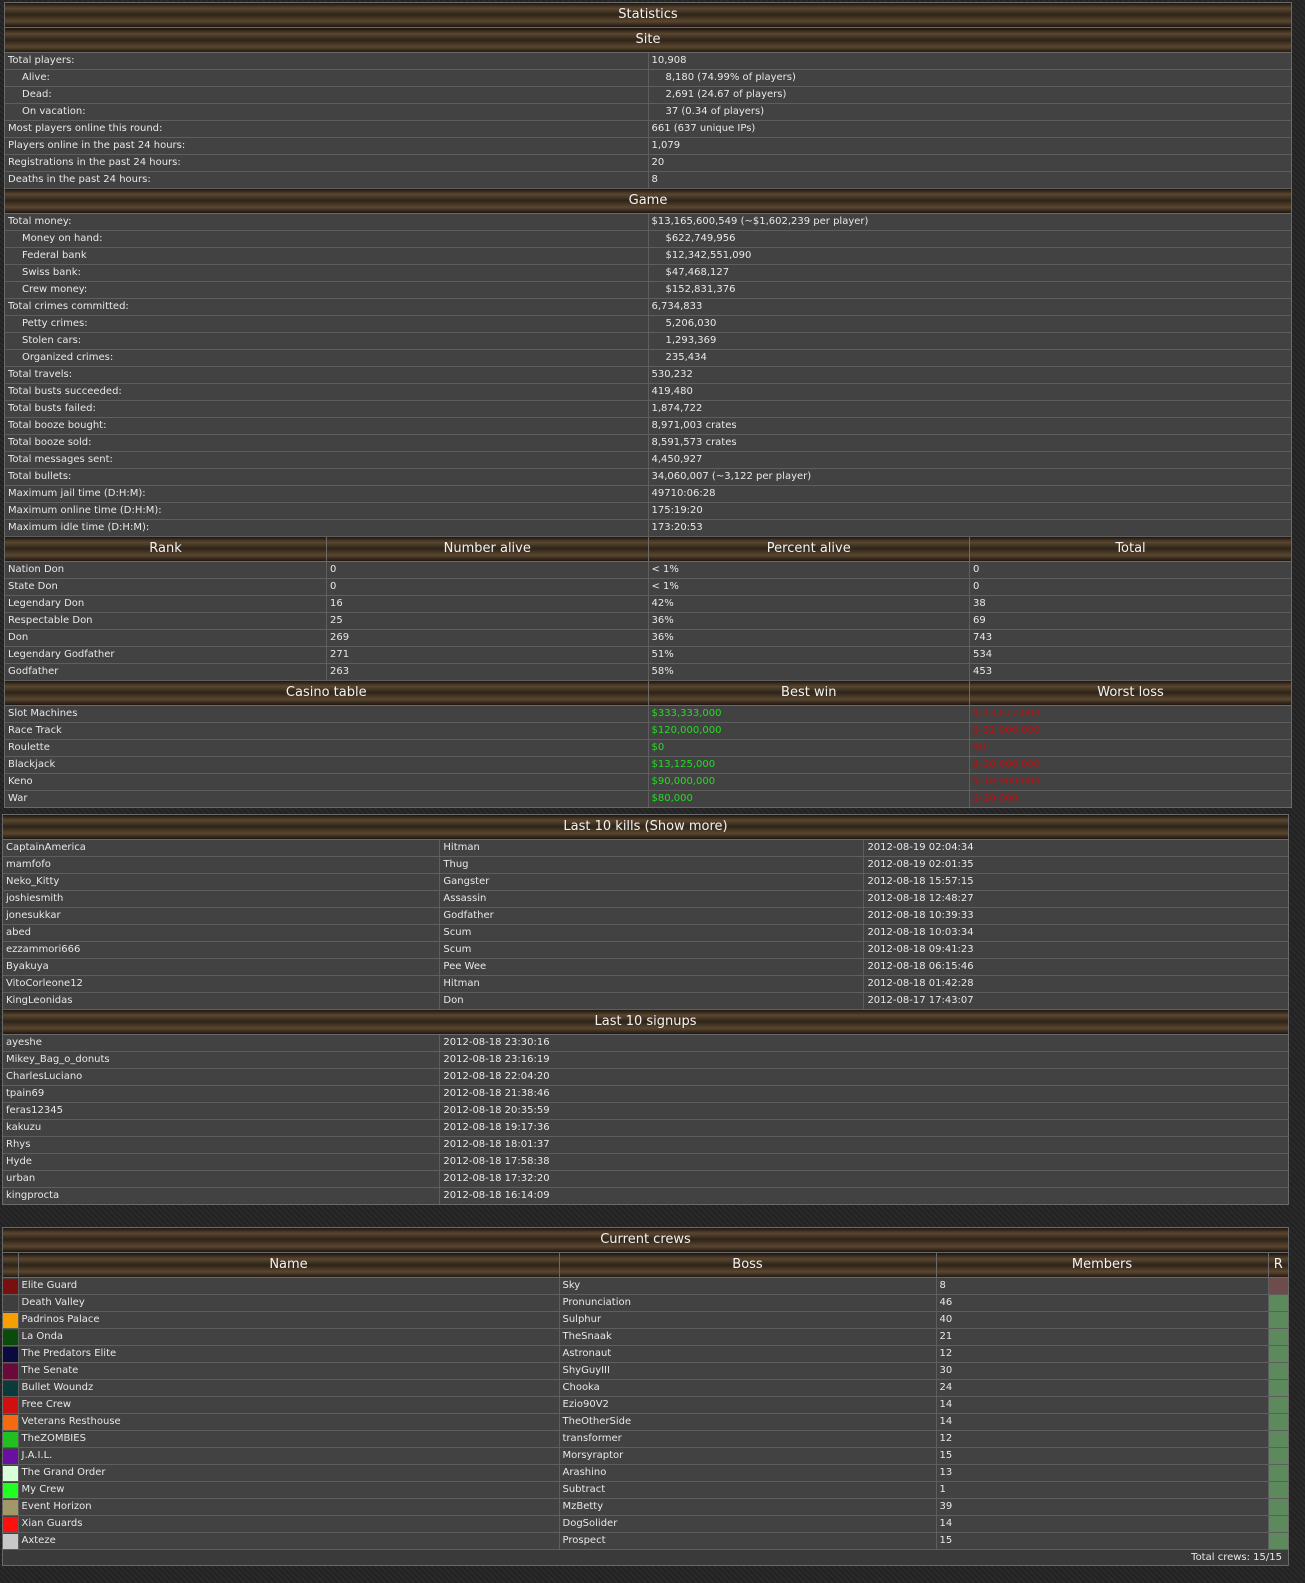 The width and height of the screenshot is (1305, 1583). Describe the element at coordinates (748, 1524) in the screenshot. I see `crew-boss-link: DogSolider` at that location.